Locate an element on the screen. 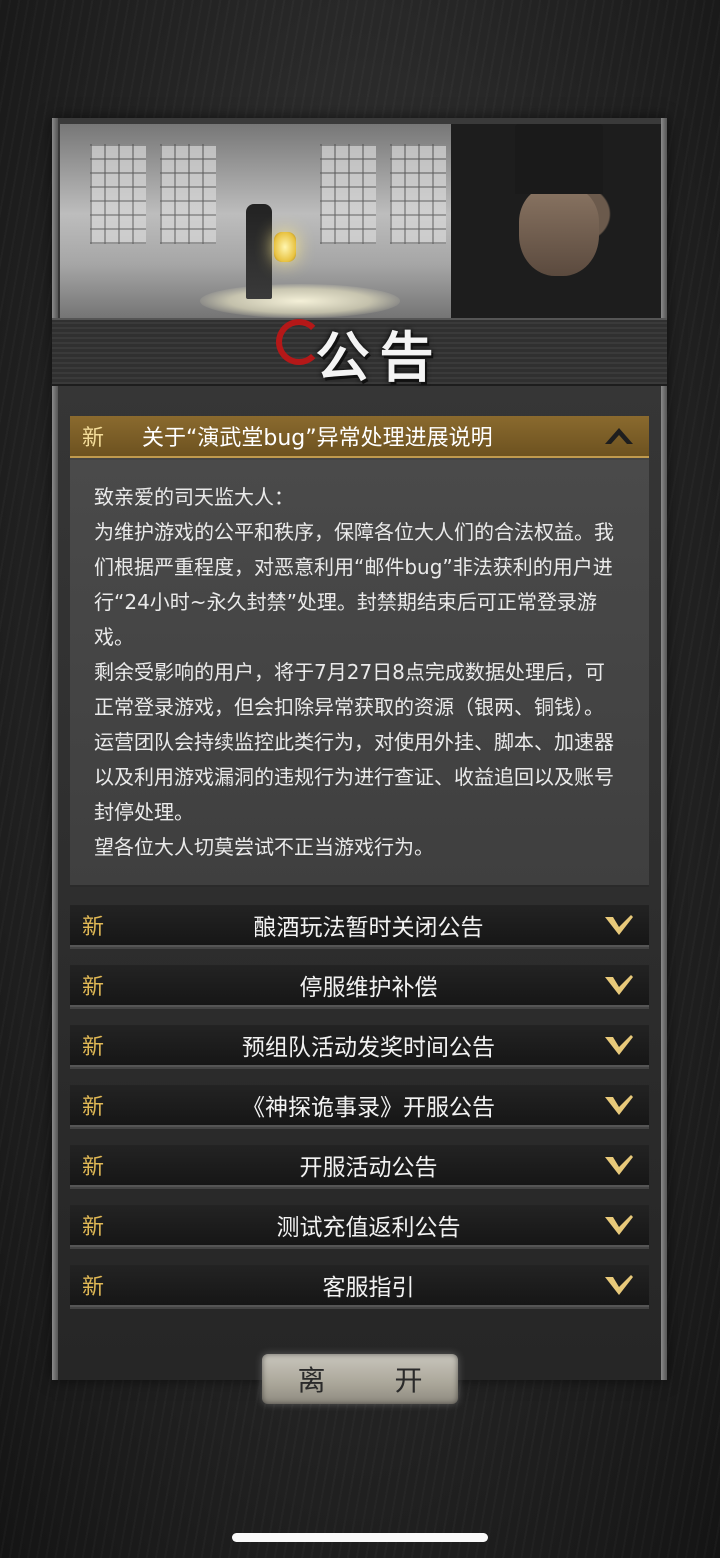 The height and width of the screenshot is (1558, 720). announcement-title: 预组队活动发奖时间公告 is located at coordinates (368, 1048).